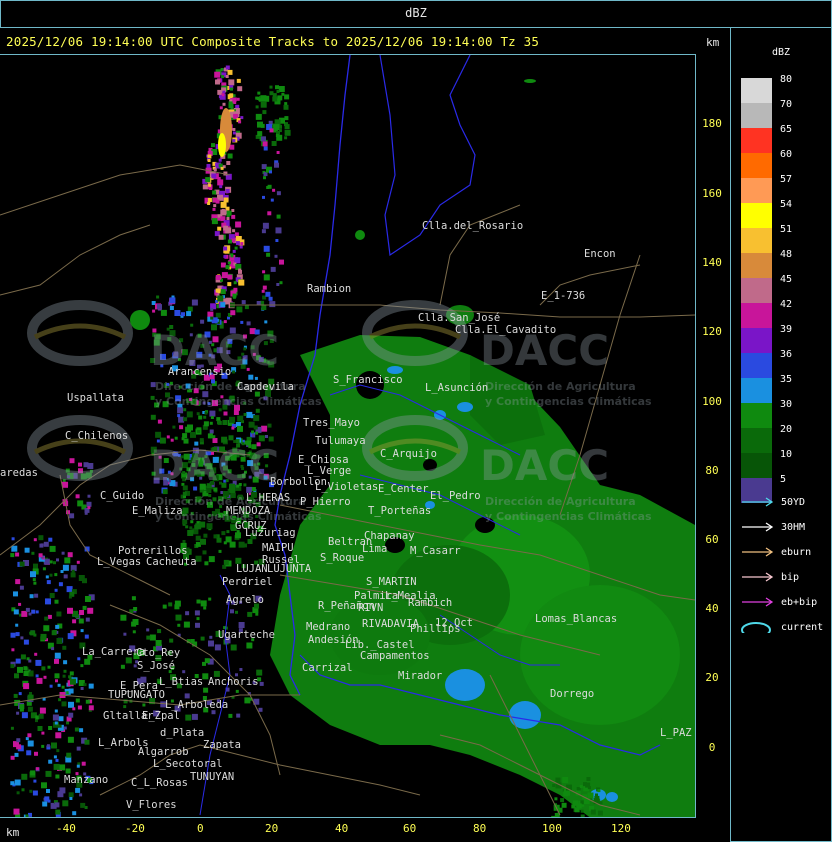  I want to click on y-tick-label: 80, so click(712, 470).